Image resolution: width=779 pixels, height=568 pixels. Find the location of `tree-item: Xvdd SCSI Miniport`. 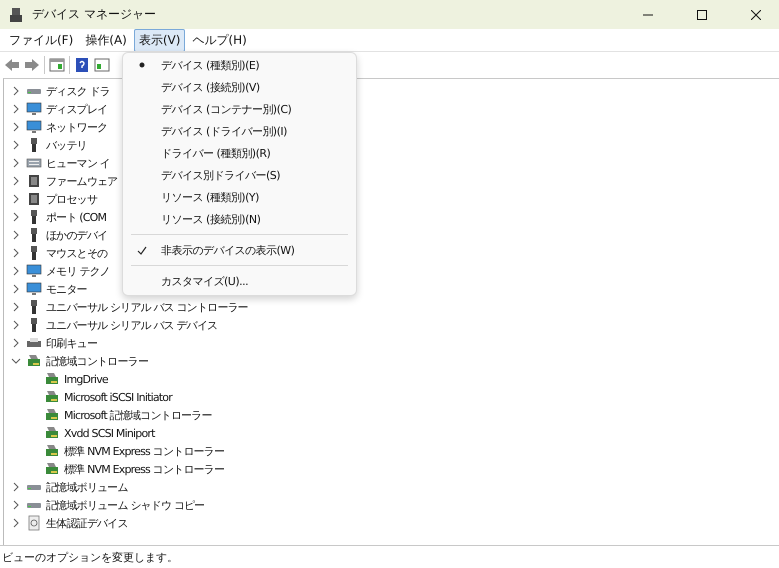

tree-item: Xvdd SCSI Miniport is located at coordinates (109, 433).